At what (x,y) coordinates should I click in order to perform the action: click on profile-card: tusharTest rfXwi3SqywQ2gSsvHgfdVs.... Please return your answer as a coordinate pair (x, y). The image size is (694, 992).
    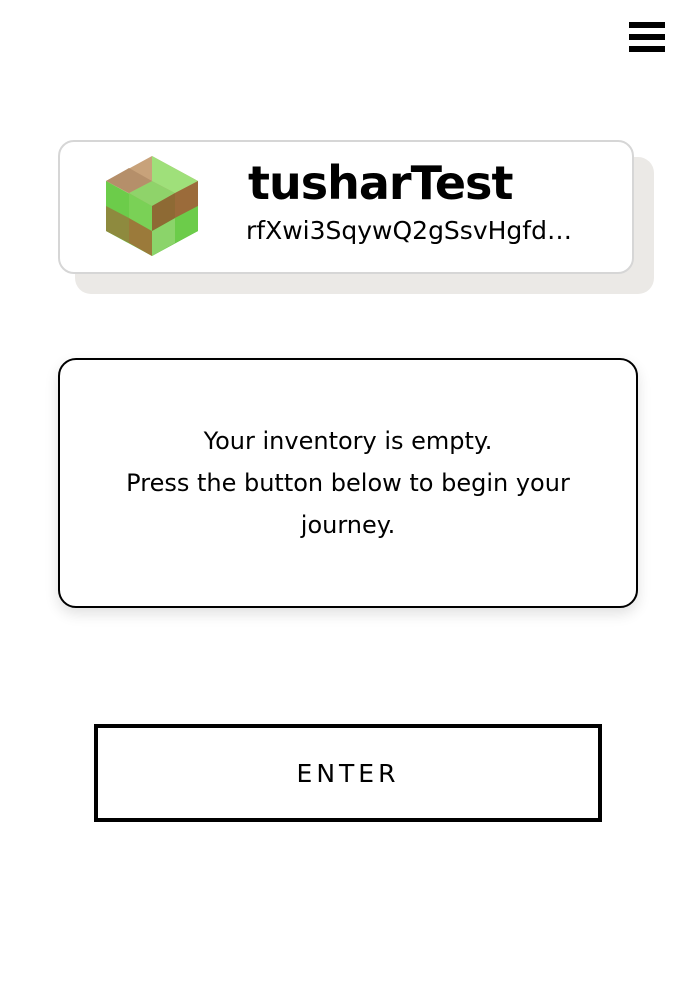
    Looking at the image, I should click on (346, 207).